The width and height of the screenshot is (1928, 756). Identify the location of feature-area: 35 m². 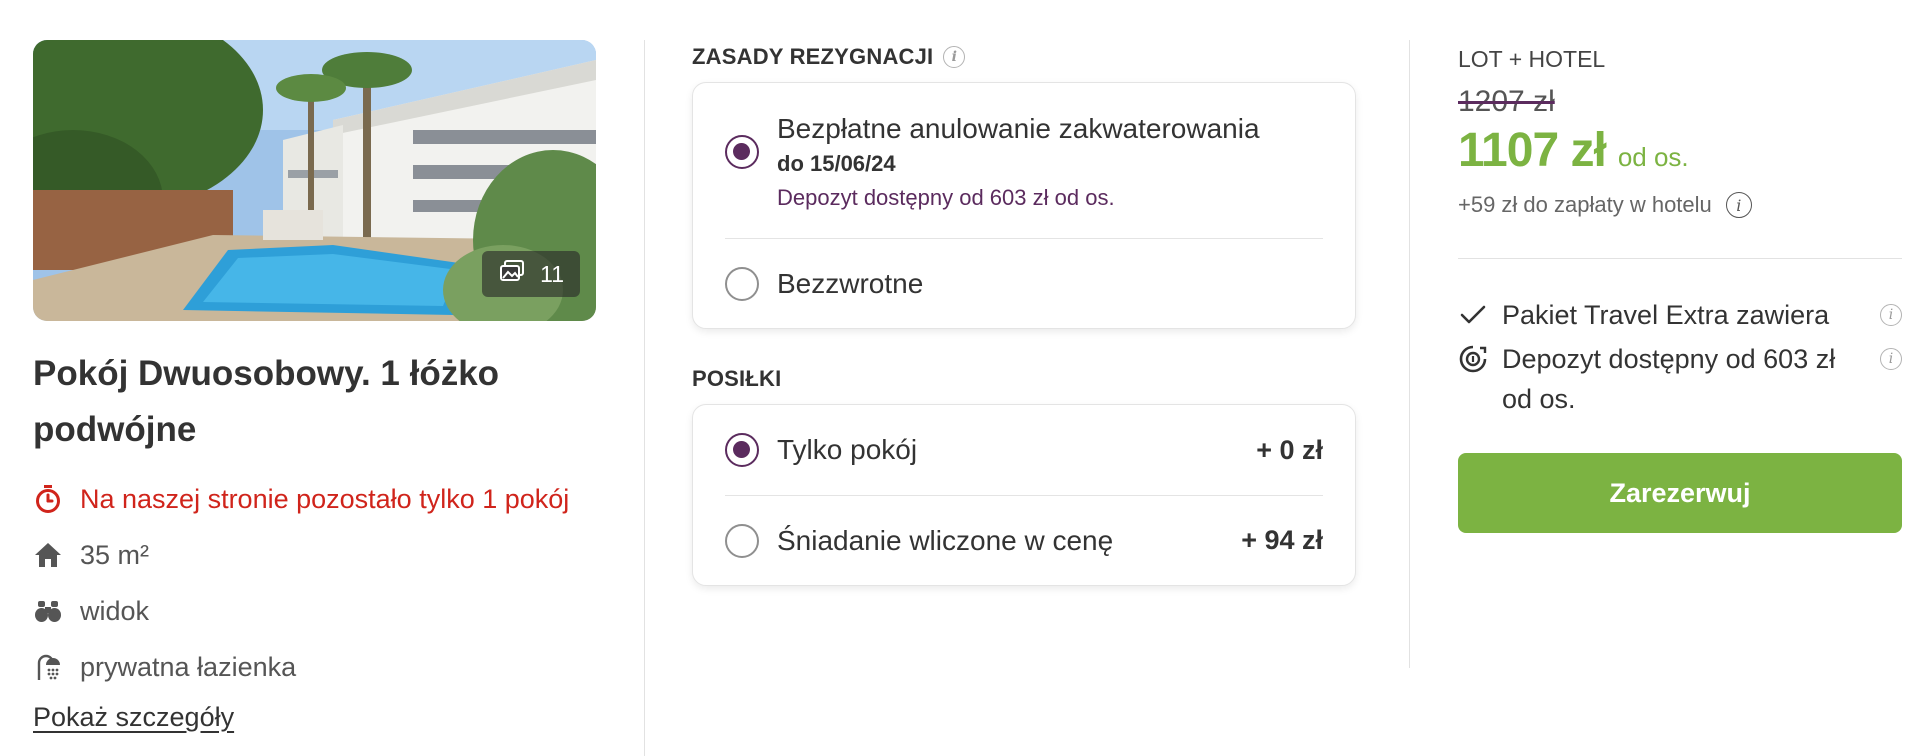
(314, 555).